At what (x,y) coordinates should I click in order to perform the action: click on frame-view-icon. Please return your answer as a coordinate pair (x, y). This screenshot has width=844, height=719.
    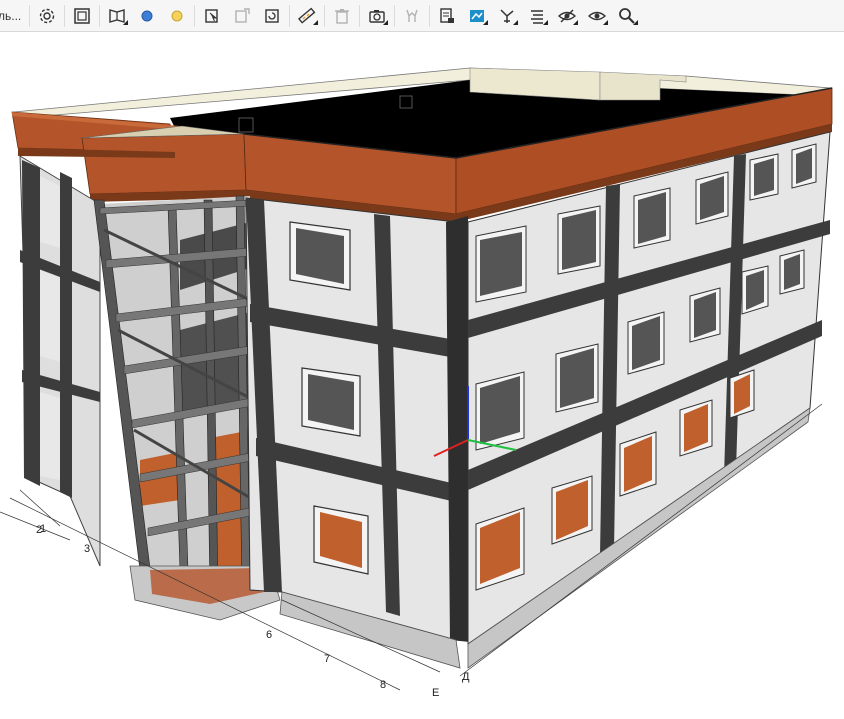
    Looking at the image, I should click on (82, 15).